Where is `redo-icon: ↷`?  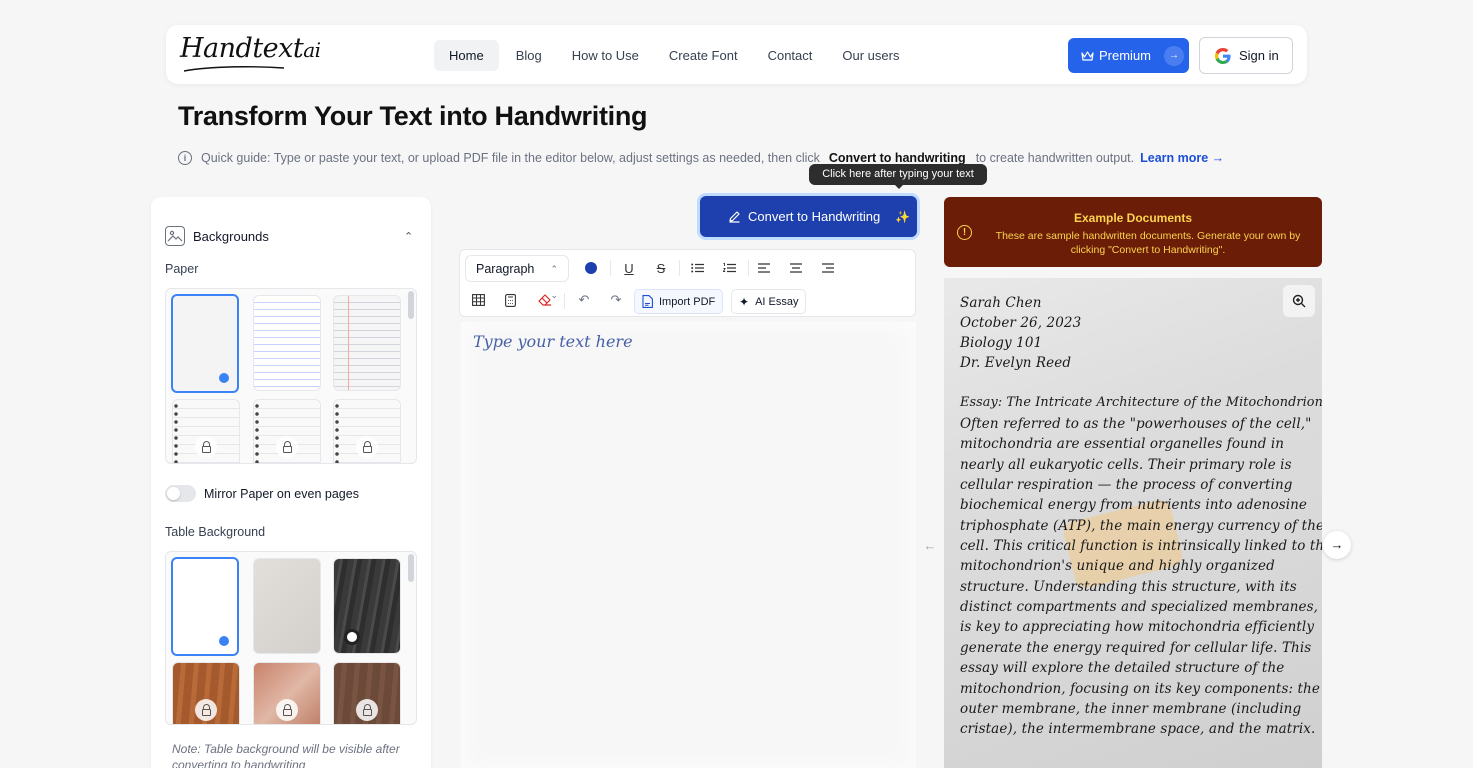
redo-icon: ↷ is located at coordinates (616, 300).